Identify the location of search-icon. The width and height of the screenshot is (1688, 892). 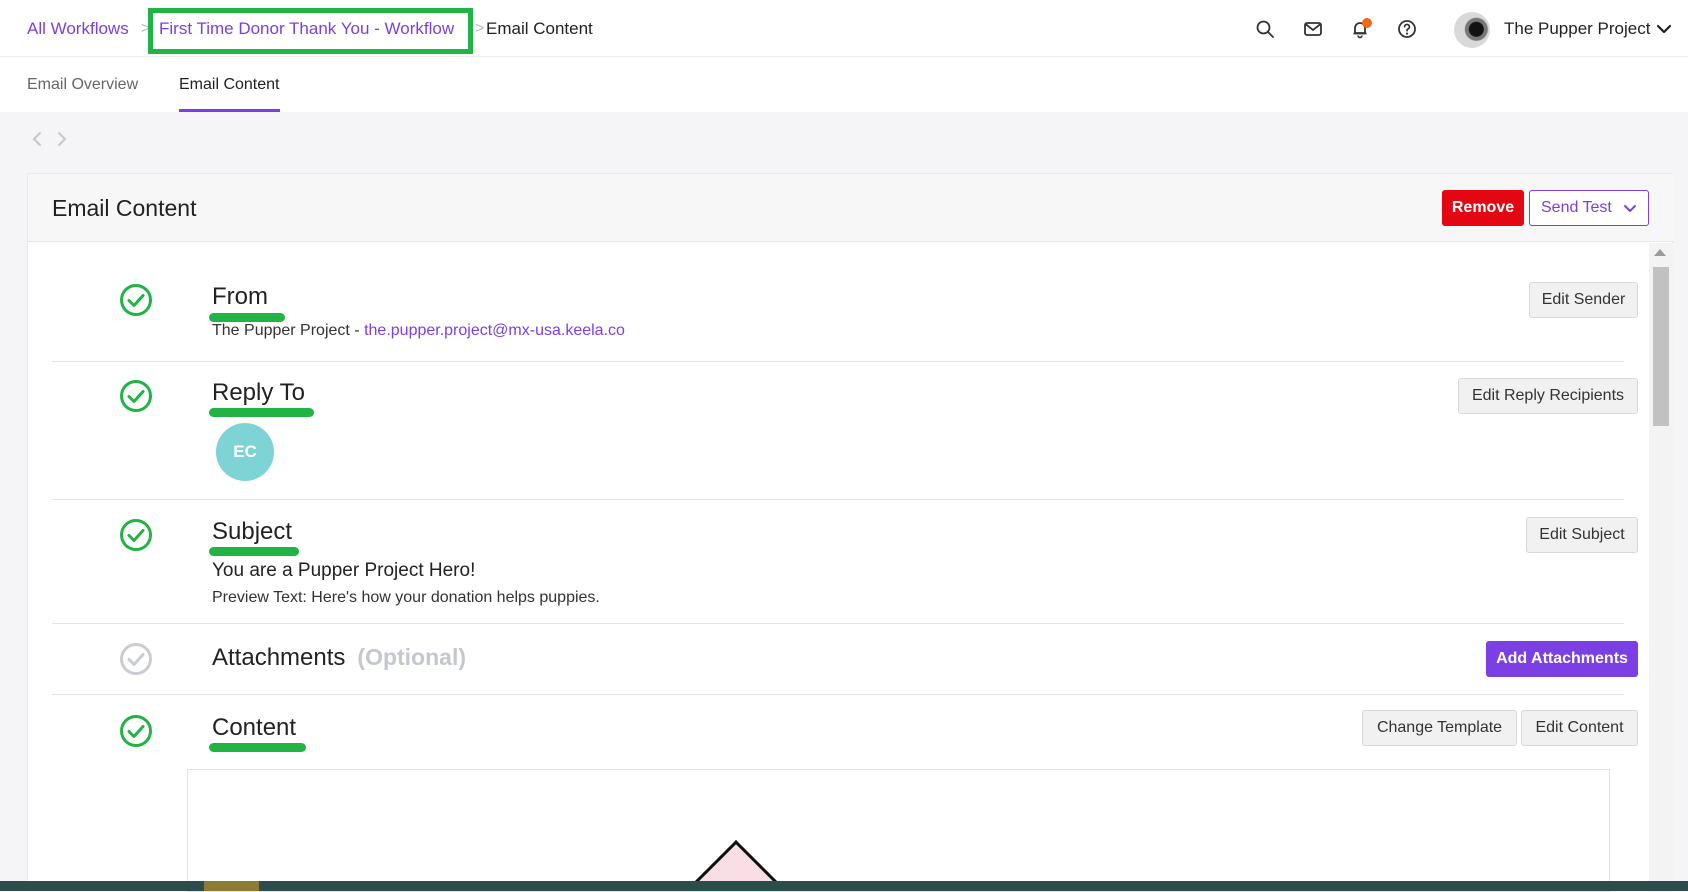
(1265, 29).